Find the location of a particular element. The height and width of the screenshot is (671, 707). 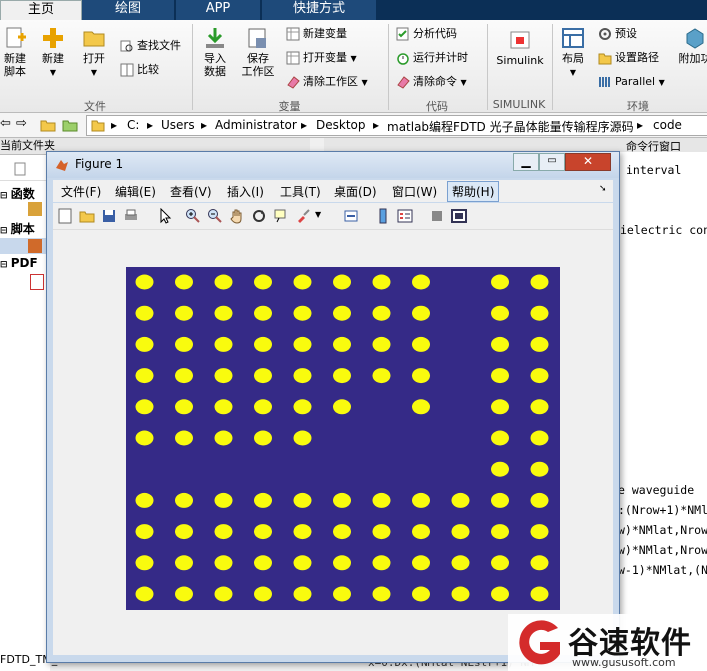

menu-tools: 工具(T) is located at coordinates (300, 191).